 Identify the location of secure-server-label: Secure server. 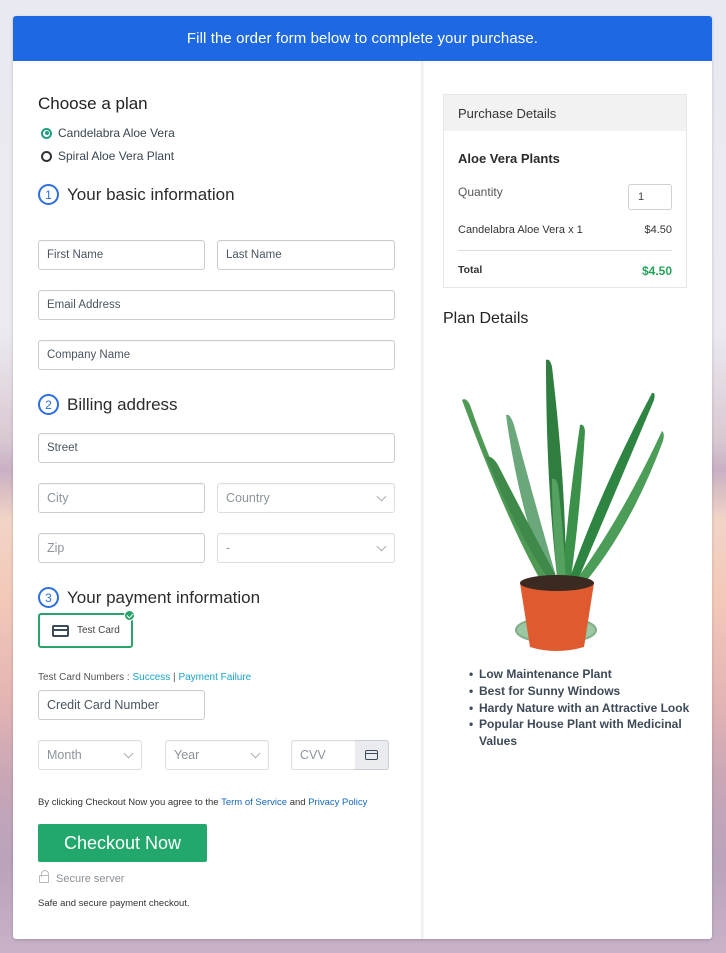
(90, 879).